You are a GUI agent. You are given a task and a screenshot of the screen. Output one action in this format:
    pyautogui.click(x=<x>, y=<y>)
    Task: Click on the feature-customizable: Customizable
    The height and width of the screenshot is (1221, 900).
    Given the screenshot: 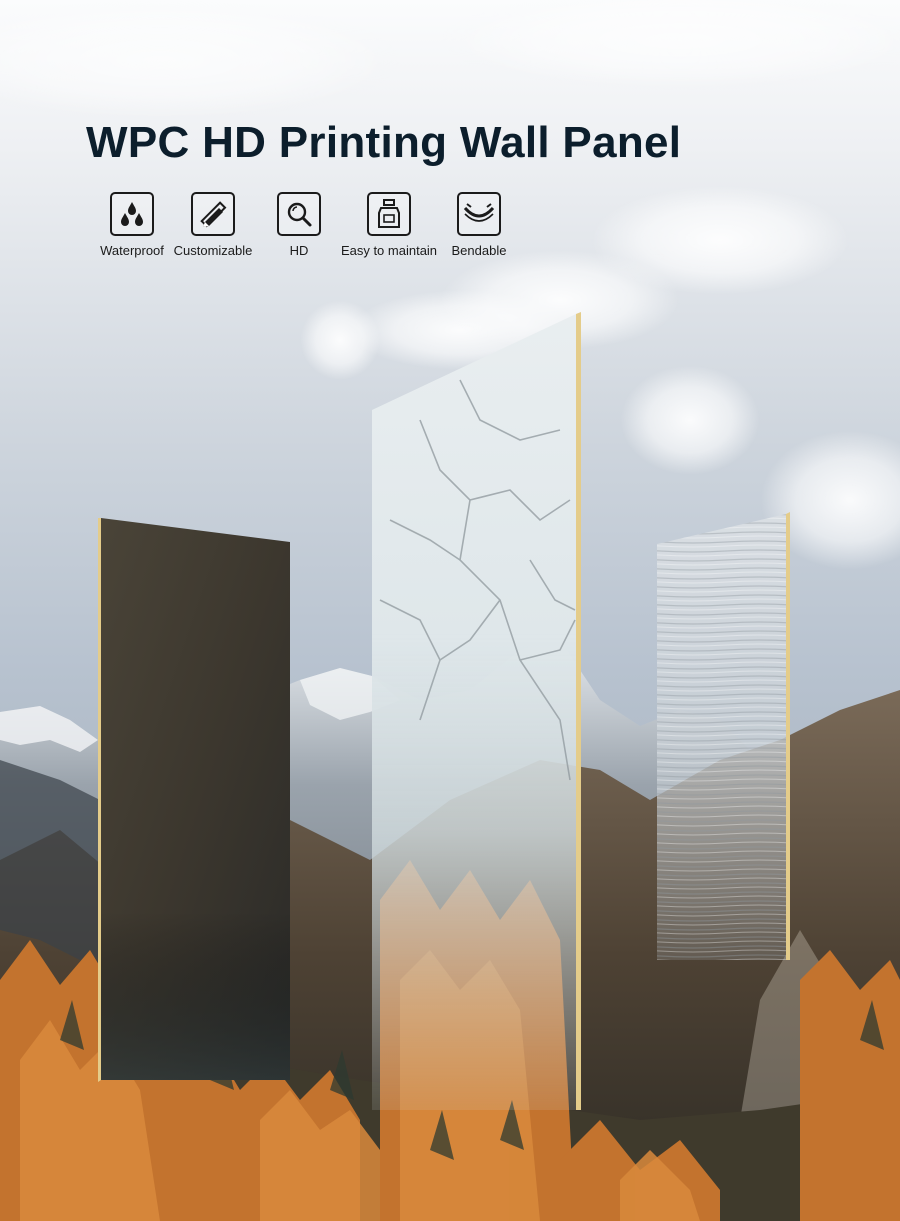 What is the action you would take?
    pyautogui.click(x=213, y=225)
    